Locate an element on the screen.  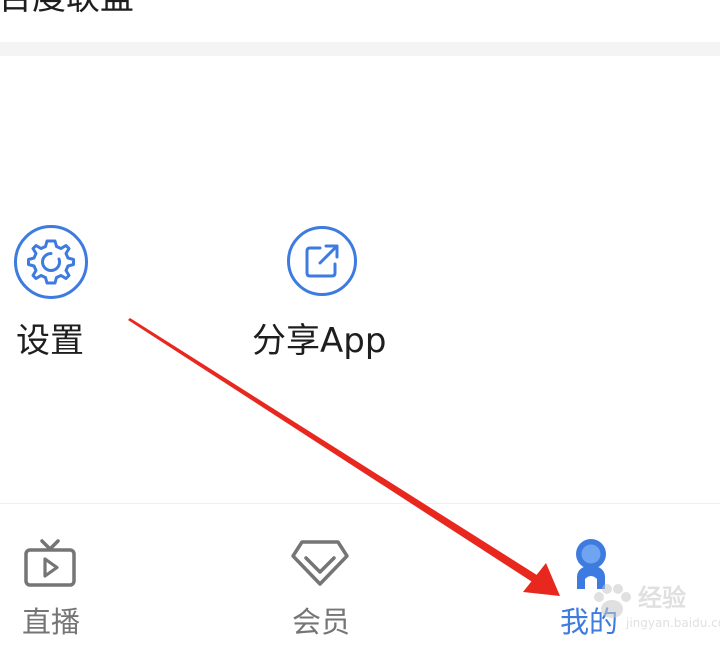
settings-button: 设置 is located at coordinates (55, 292).